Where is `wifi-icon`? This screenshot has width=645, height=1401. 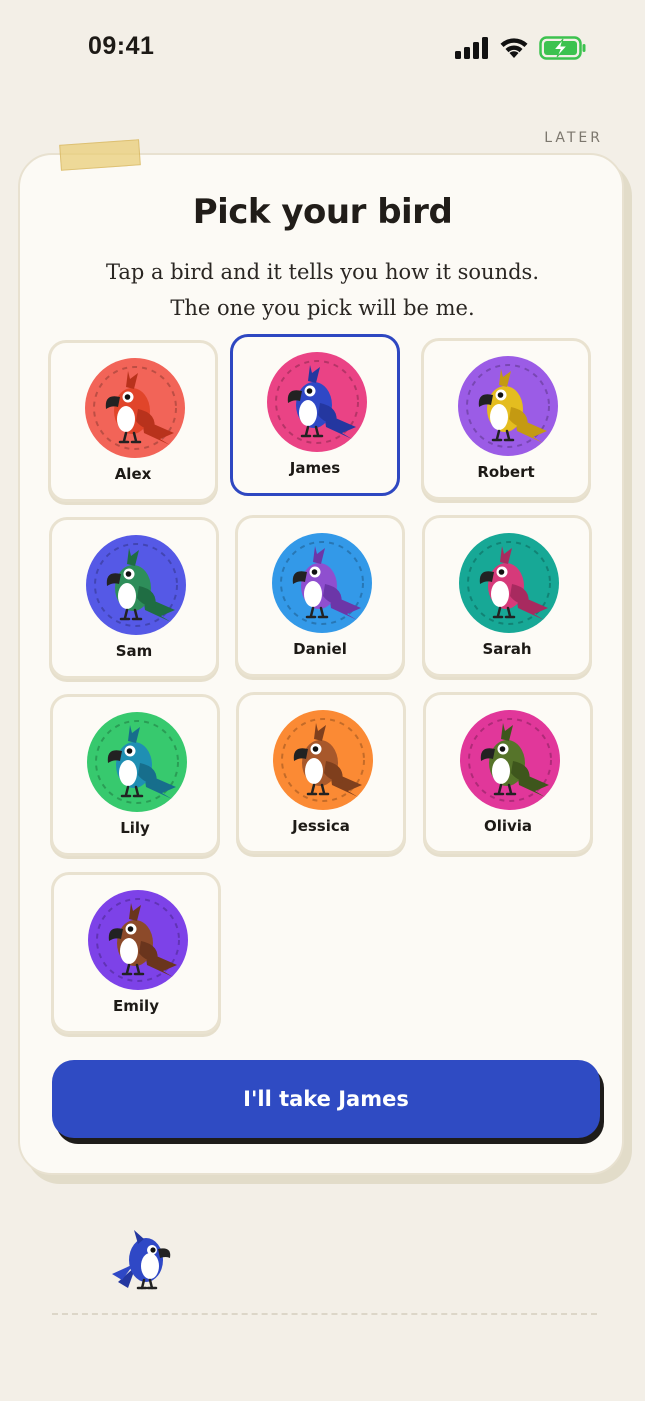
wifi-icon is located at coordinates (514, 48).